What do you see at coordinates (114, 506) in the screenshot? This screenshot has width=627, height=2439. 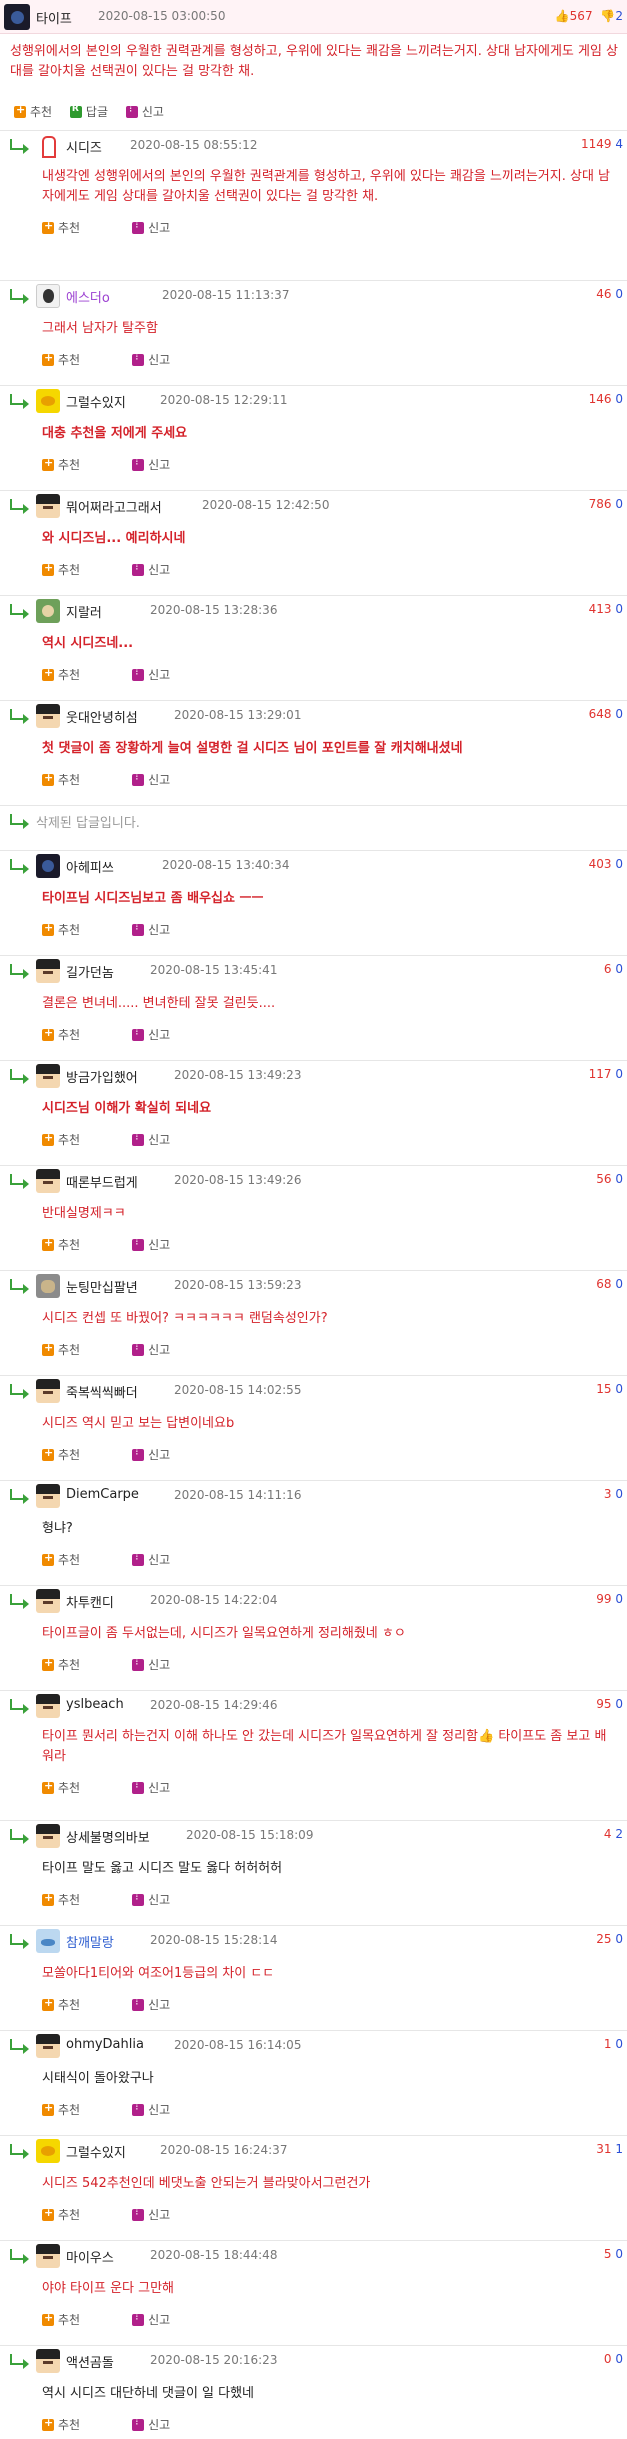 I see `comment-author: 뭐어쩌라고그래서` at bounding box center [114, 506].